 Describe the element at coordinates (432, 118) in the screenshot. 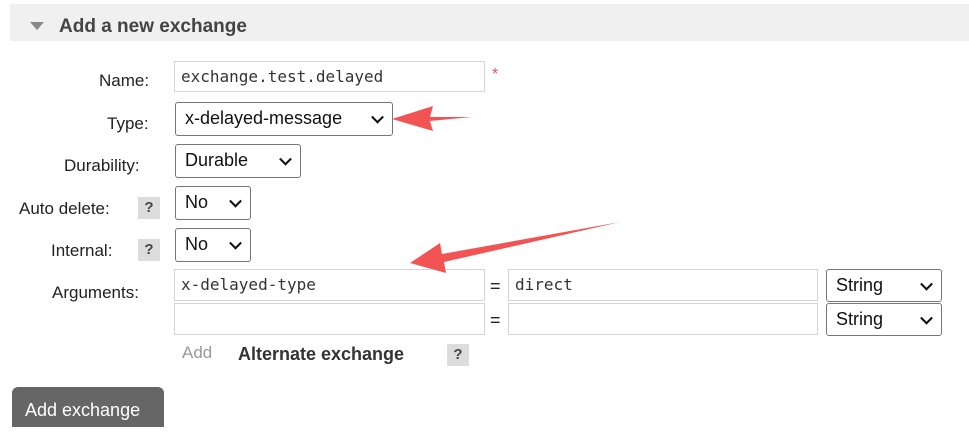

I see `annotation-arrow-type` at that location.